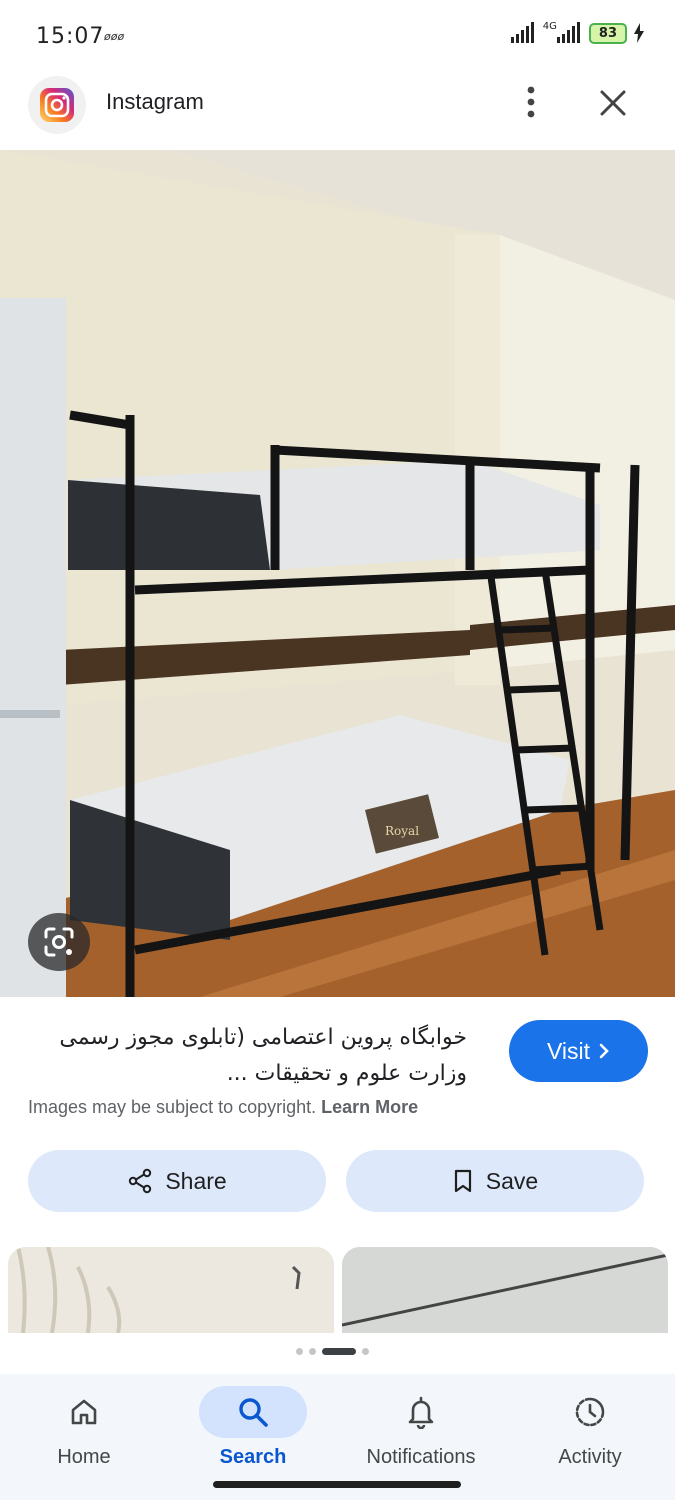 Image resolution: width=675 pixels, height=1500 pixels. Describe the element at coordinates (337, 1484) in the screenshot. I see `home-indicator` at that location.